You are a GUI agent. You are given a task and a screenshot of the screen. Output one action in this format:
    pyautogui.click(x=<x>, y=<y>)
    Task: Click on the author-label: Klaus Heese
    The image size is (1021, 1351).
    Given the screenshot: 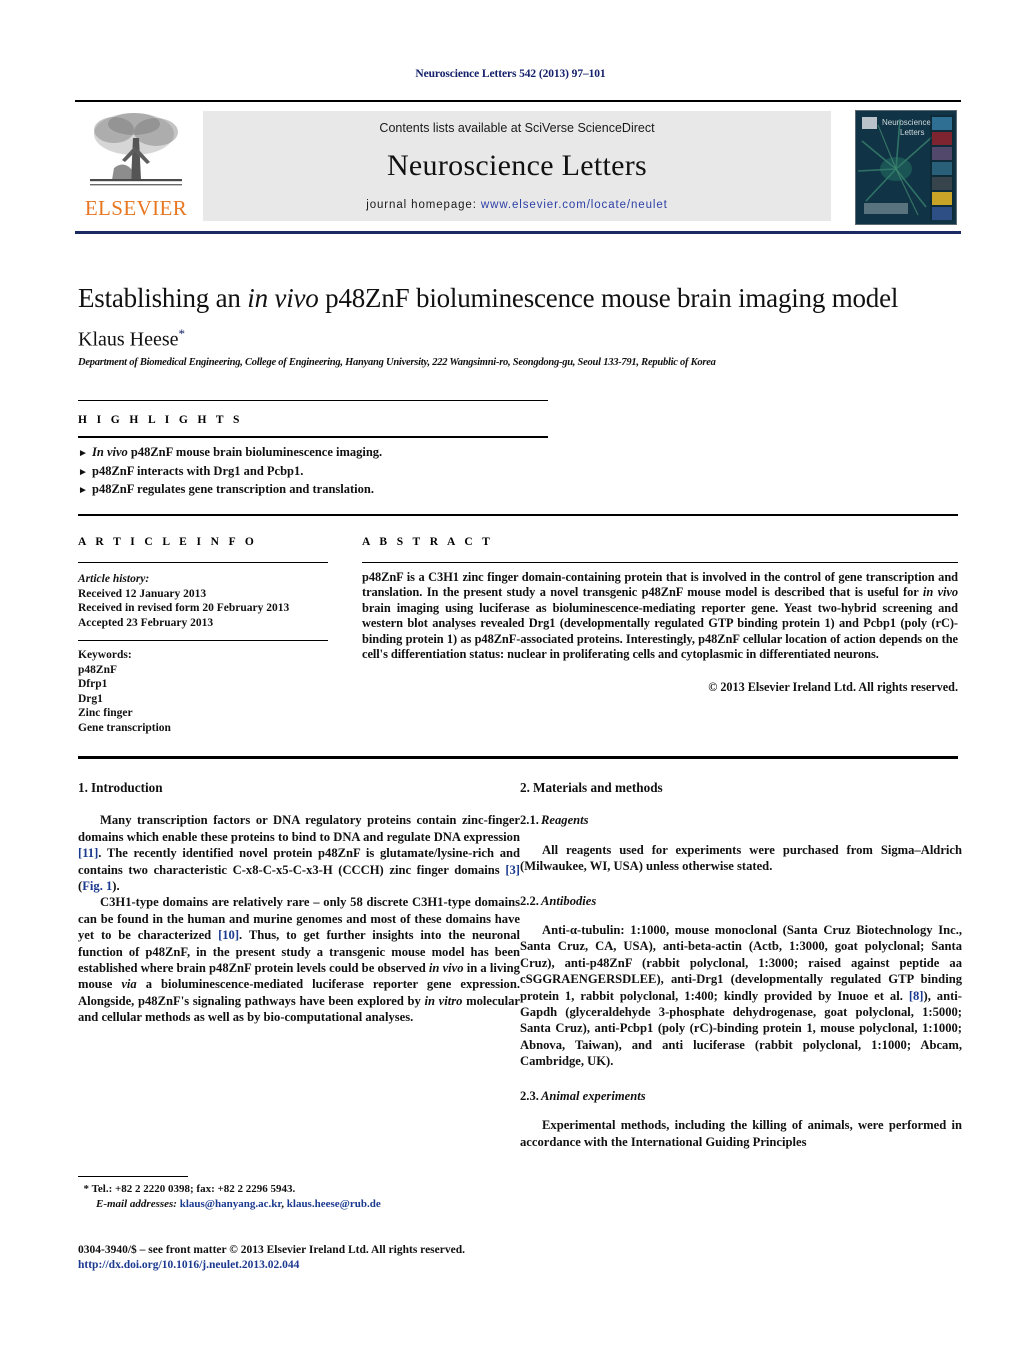 What is the action you would take?
    pyautogui.click(x=128, y=339)
    